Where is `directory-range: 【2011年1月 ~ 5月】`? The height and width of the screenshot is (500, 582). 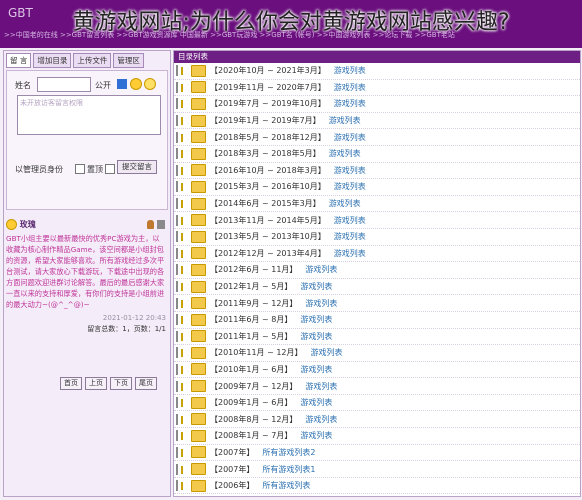 directory-range: 【2011年1月 ~ 5月】 is located at coordinates (251, 336).